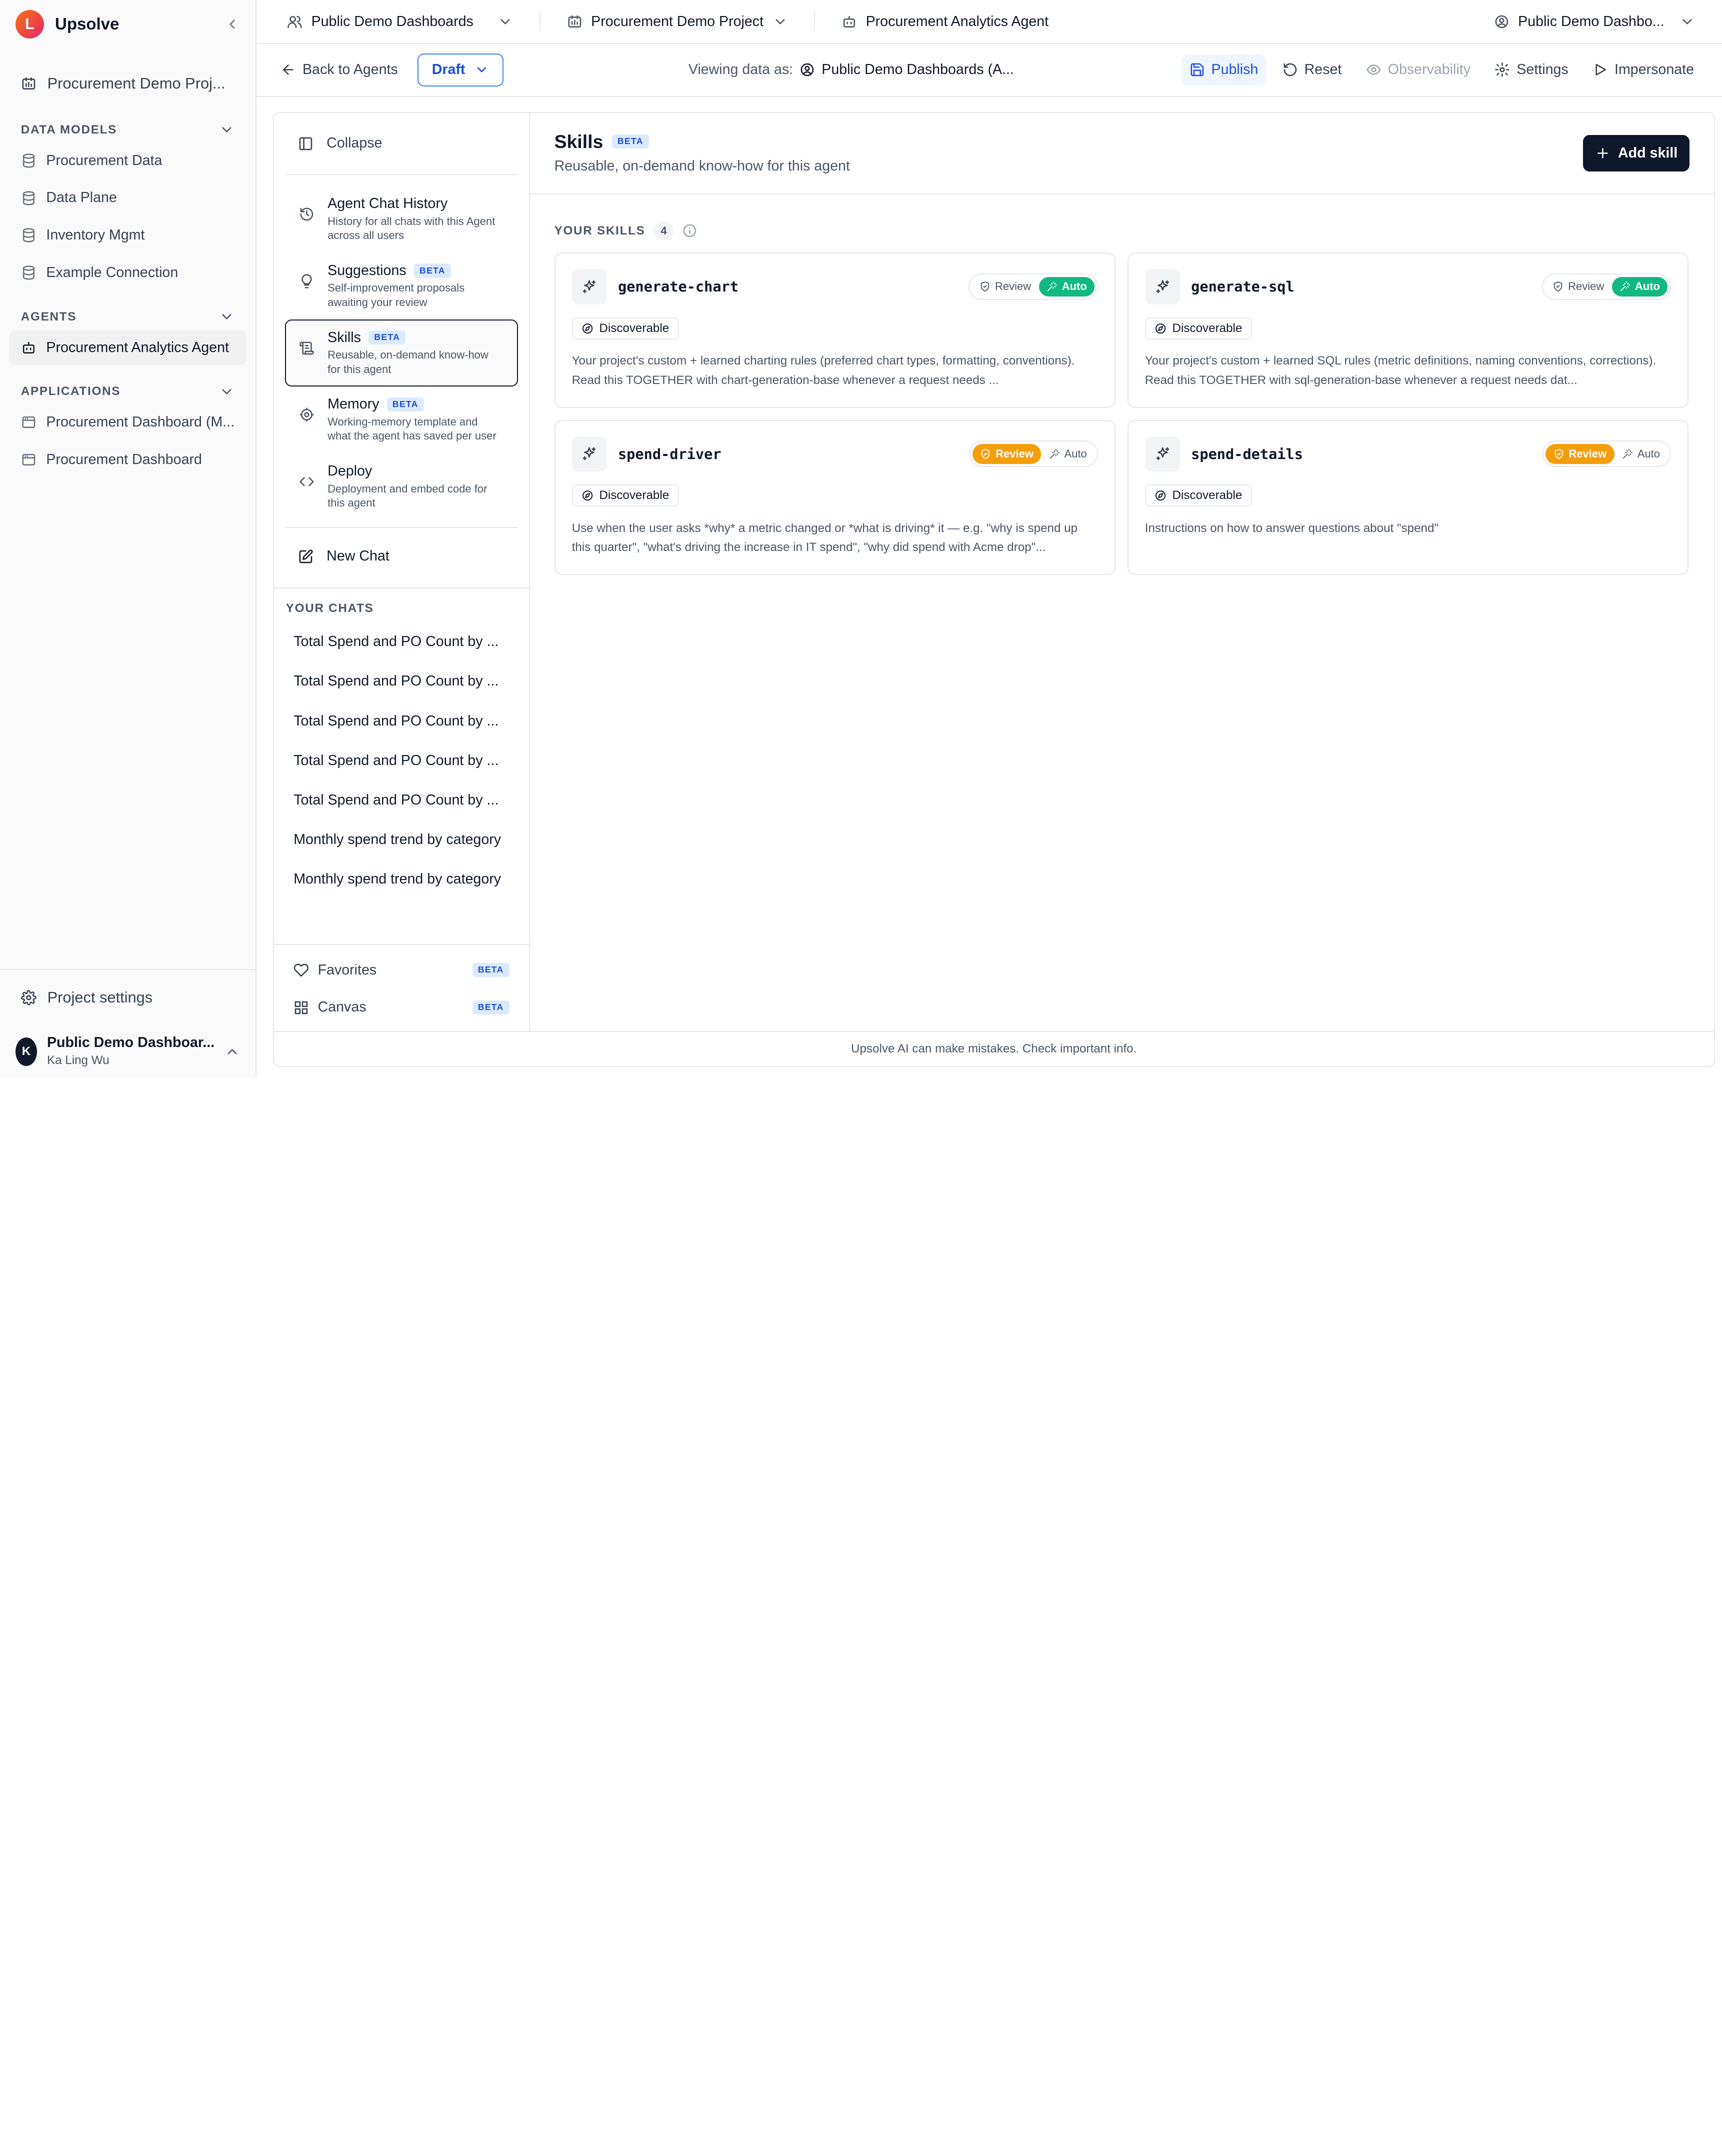  Describe the element at coordinates (306, 214) in the screenshot. I see `history-icon` at that location.